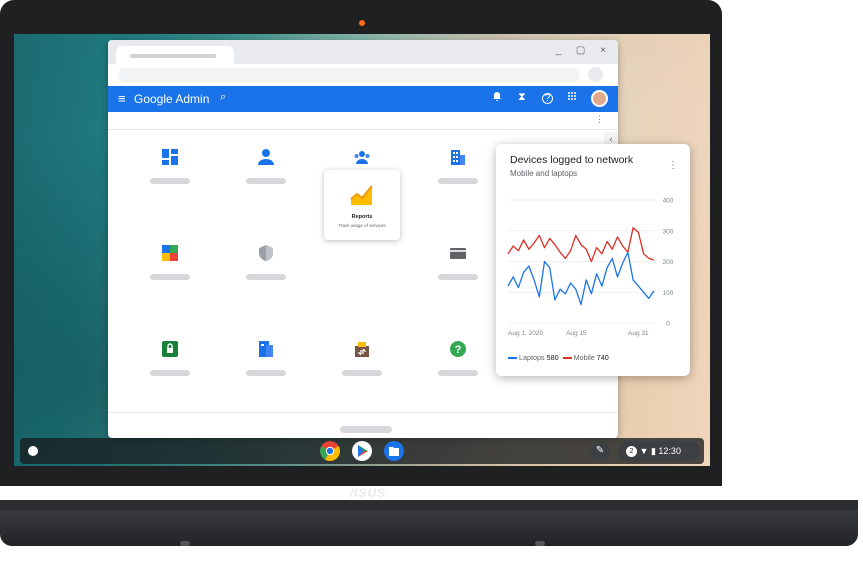  What do you see at coordinates (363, 99) in the screenshot?
I see `admin-app-bar: ≡ Google Admin ⌕ ⧗ ?` at bounding box center [363, 99].